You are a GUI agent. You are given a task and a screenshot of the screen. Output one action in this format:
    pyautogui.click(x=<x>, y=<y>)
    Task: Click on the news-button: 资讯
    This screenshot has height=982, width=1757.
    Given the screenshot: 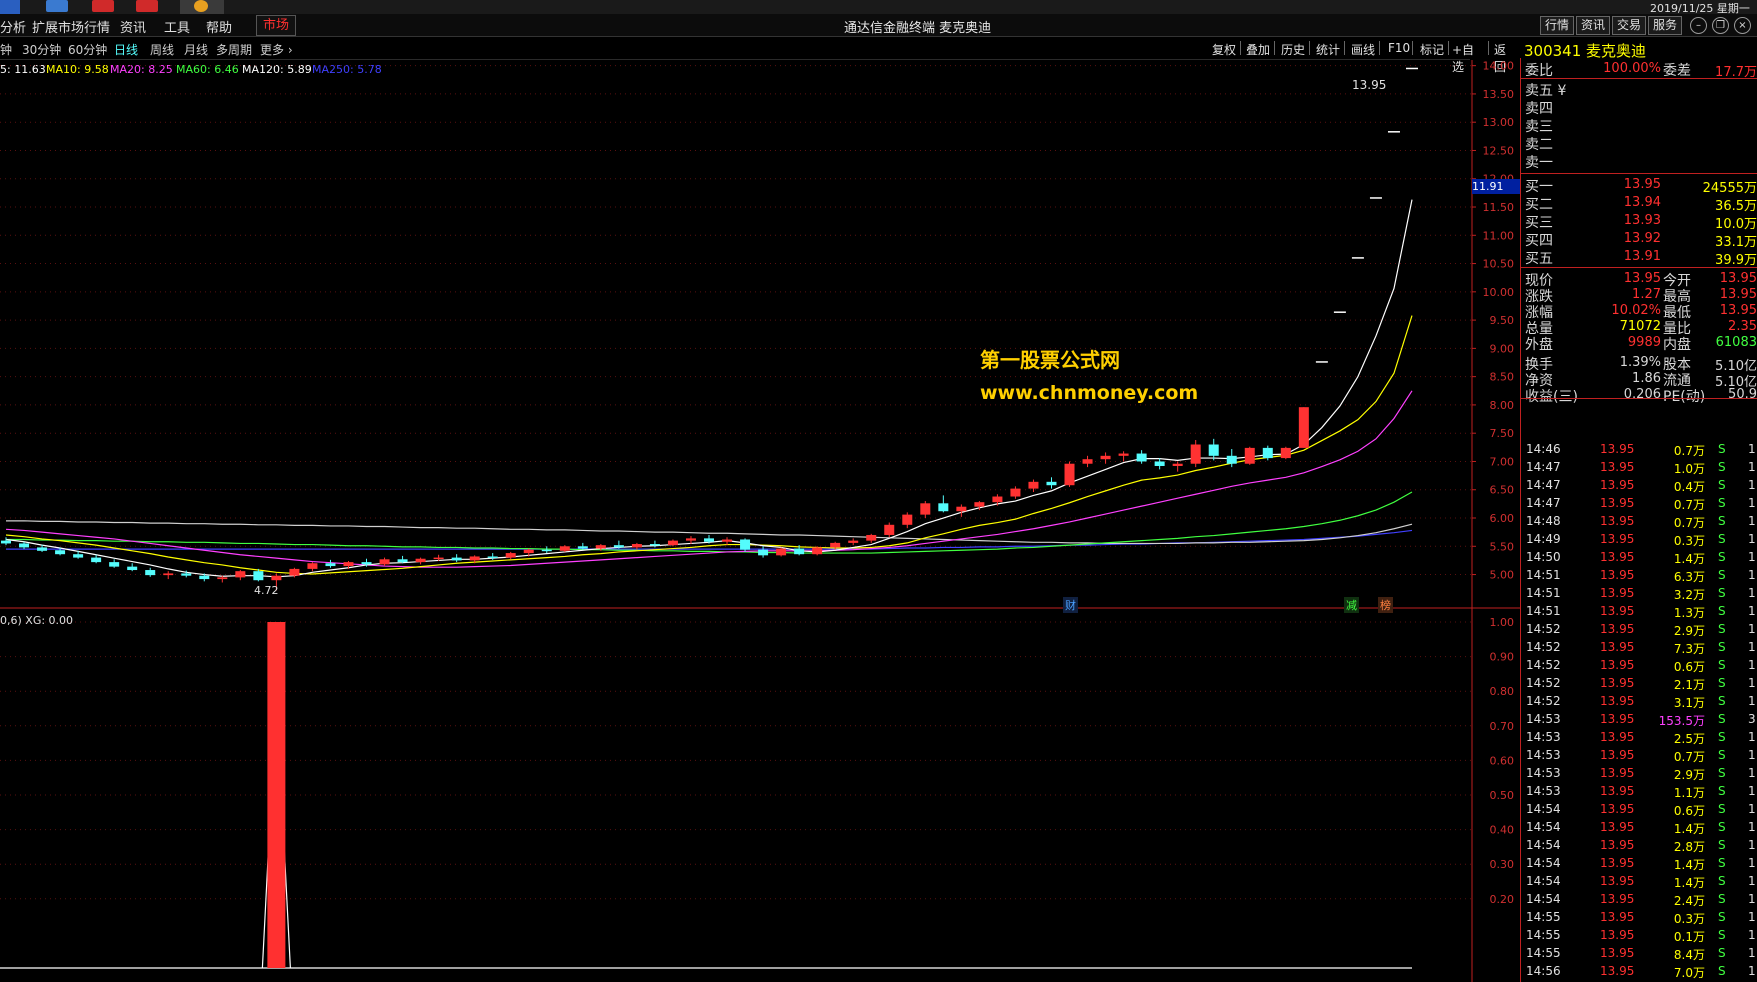 What is the action you would take?
    pyautogui.click(x=1593, y=25)
    